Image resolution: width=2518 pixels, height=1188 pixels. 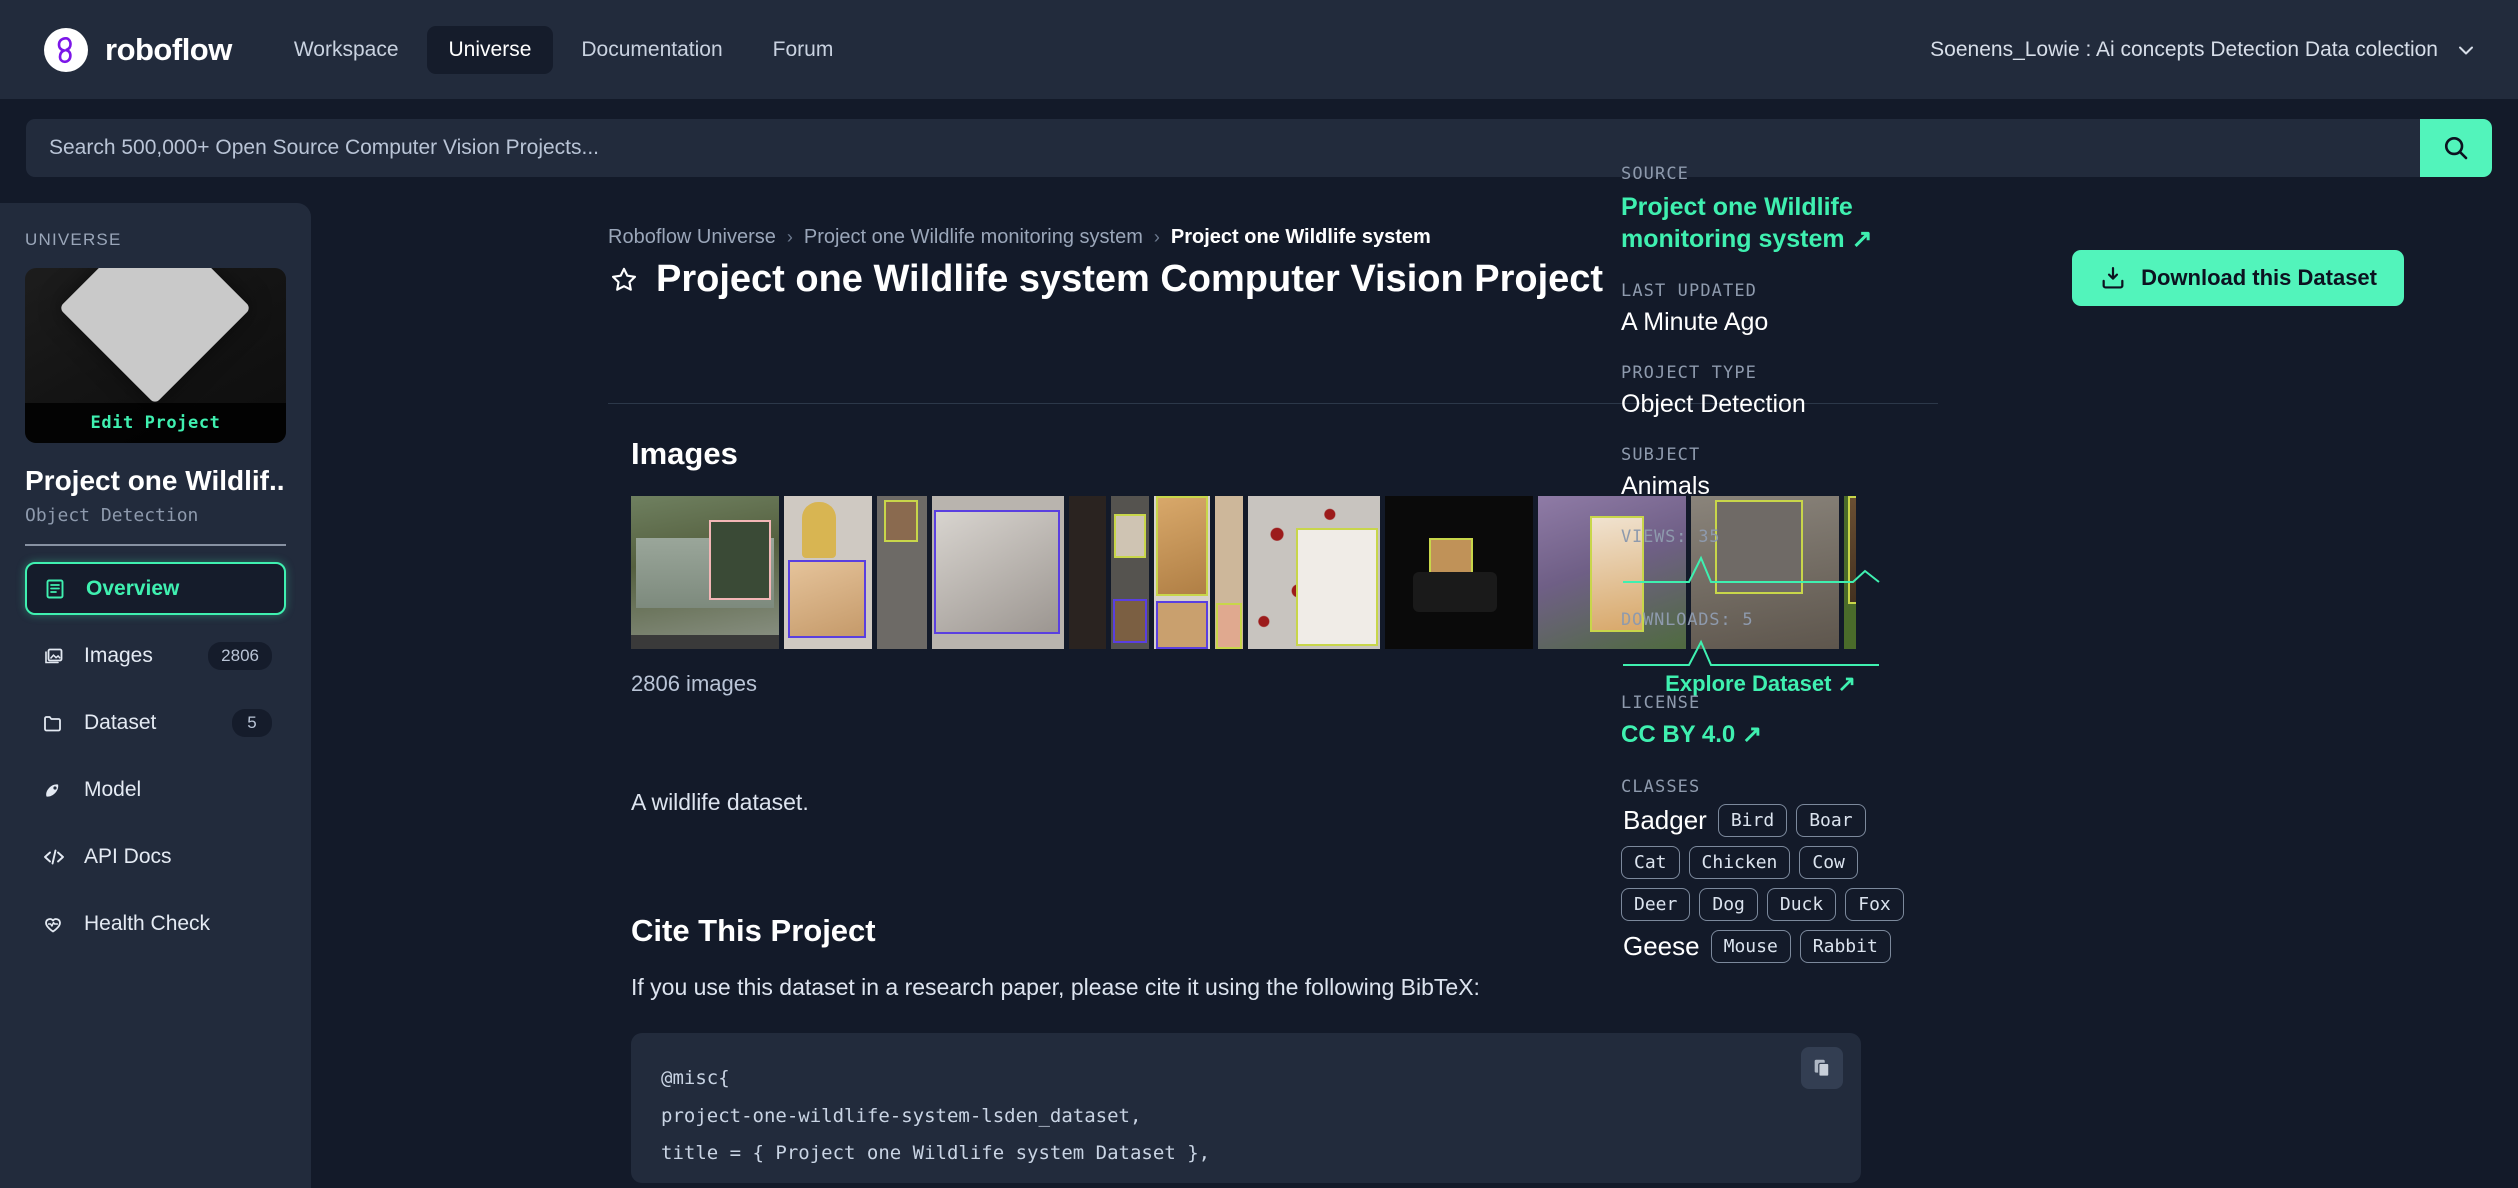 What do you see at coordinates (1845, 946) in the screenshot?
I see `class-chip: Rabbit` at bounding box center [1845, 946].